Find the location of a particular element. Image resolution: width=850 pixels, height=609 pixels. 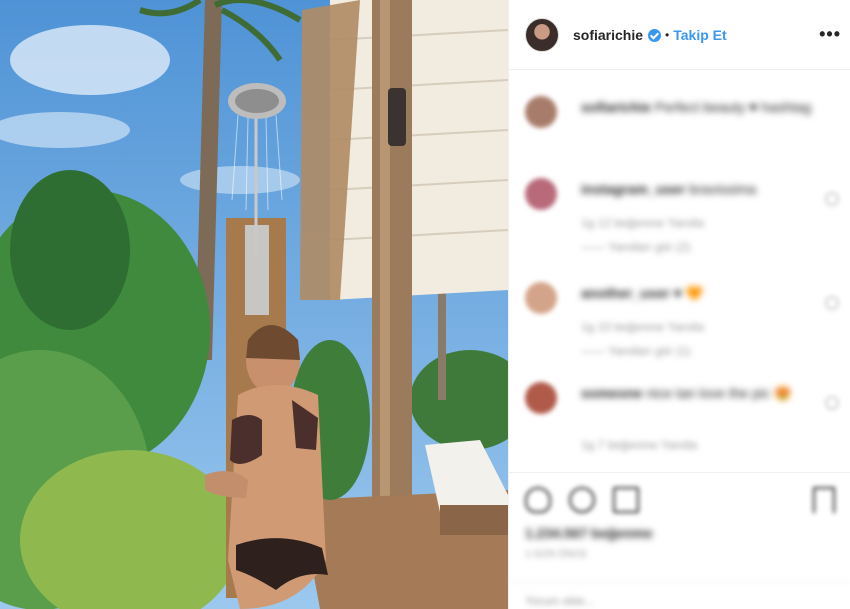

verified-badge-icon is located at coordinates (655, 35).